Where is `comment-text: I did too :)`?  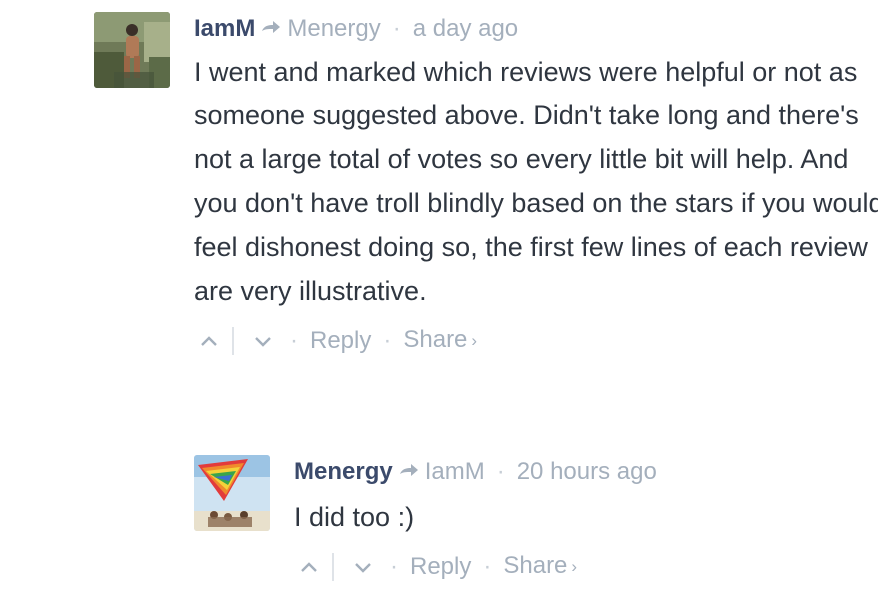
comment-text: I did too :) is located at coordinates (354, 516).